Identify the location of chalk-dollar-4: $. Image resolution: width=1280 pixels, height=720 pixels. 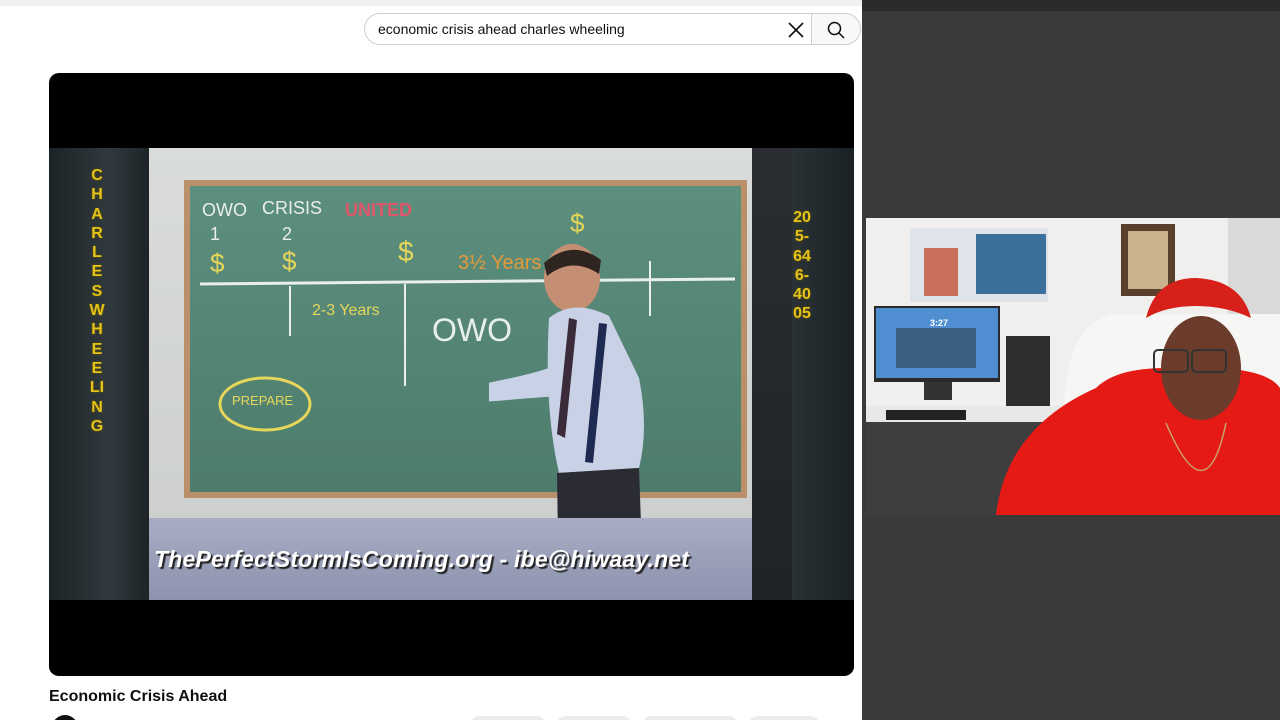
(577, 223).